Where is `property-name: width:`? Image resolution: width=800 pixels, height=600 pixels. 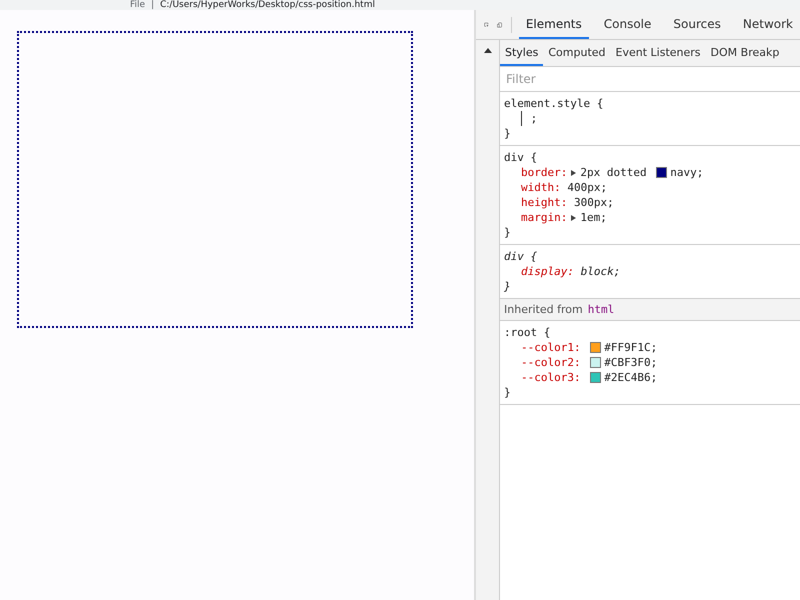 property-name: width: is located at coordinates (541, 187).